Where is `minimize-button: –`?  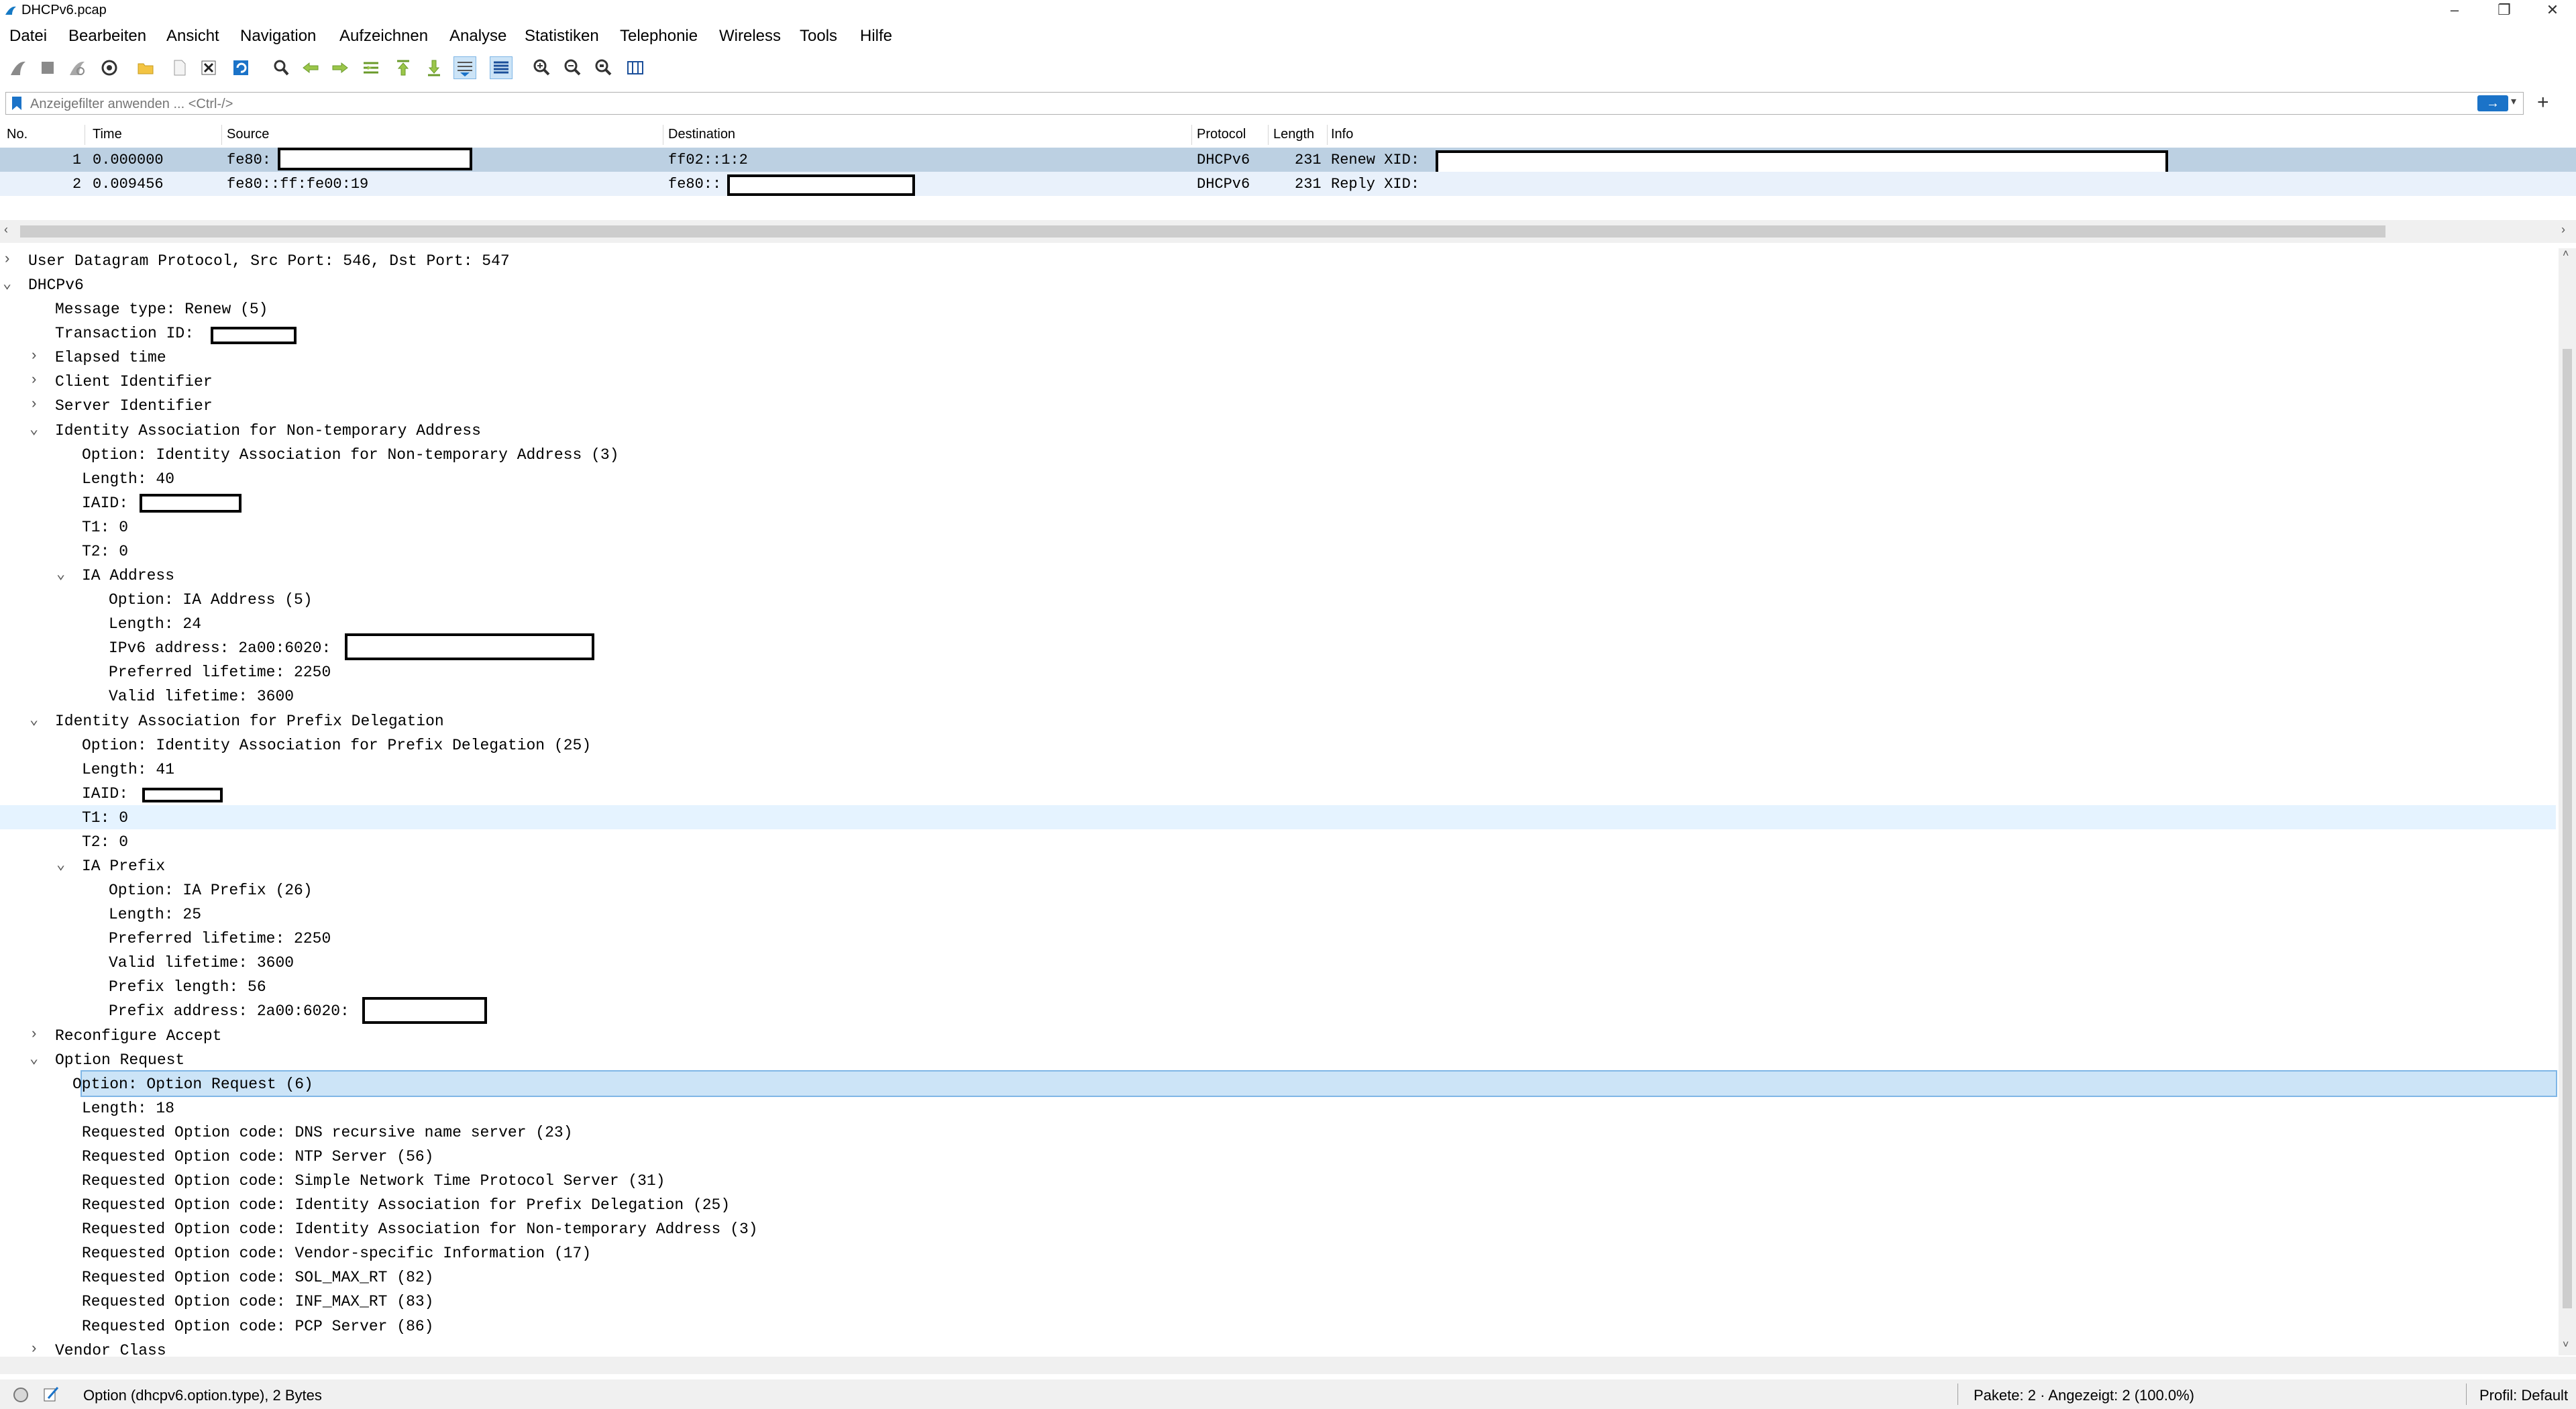 minimize-button: – is located at coordinates (2454, 10).